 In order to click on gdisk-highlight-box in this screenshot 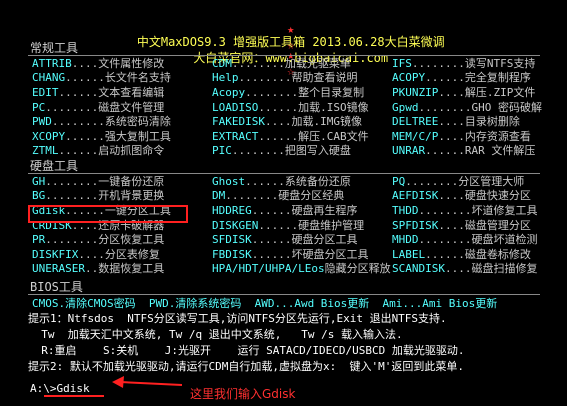, I will do `click(108, 214)`.